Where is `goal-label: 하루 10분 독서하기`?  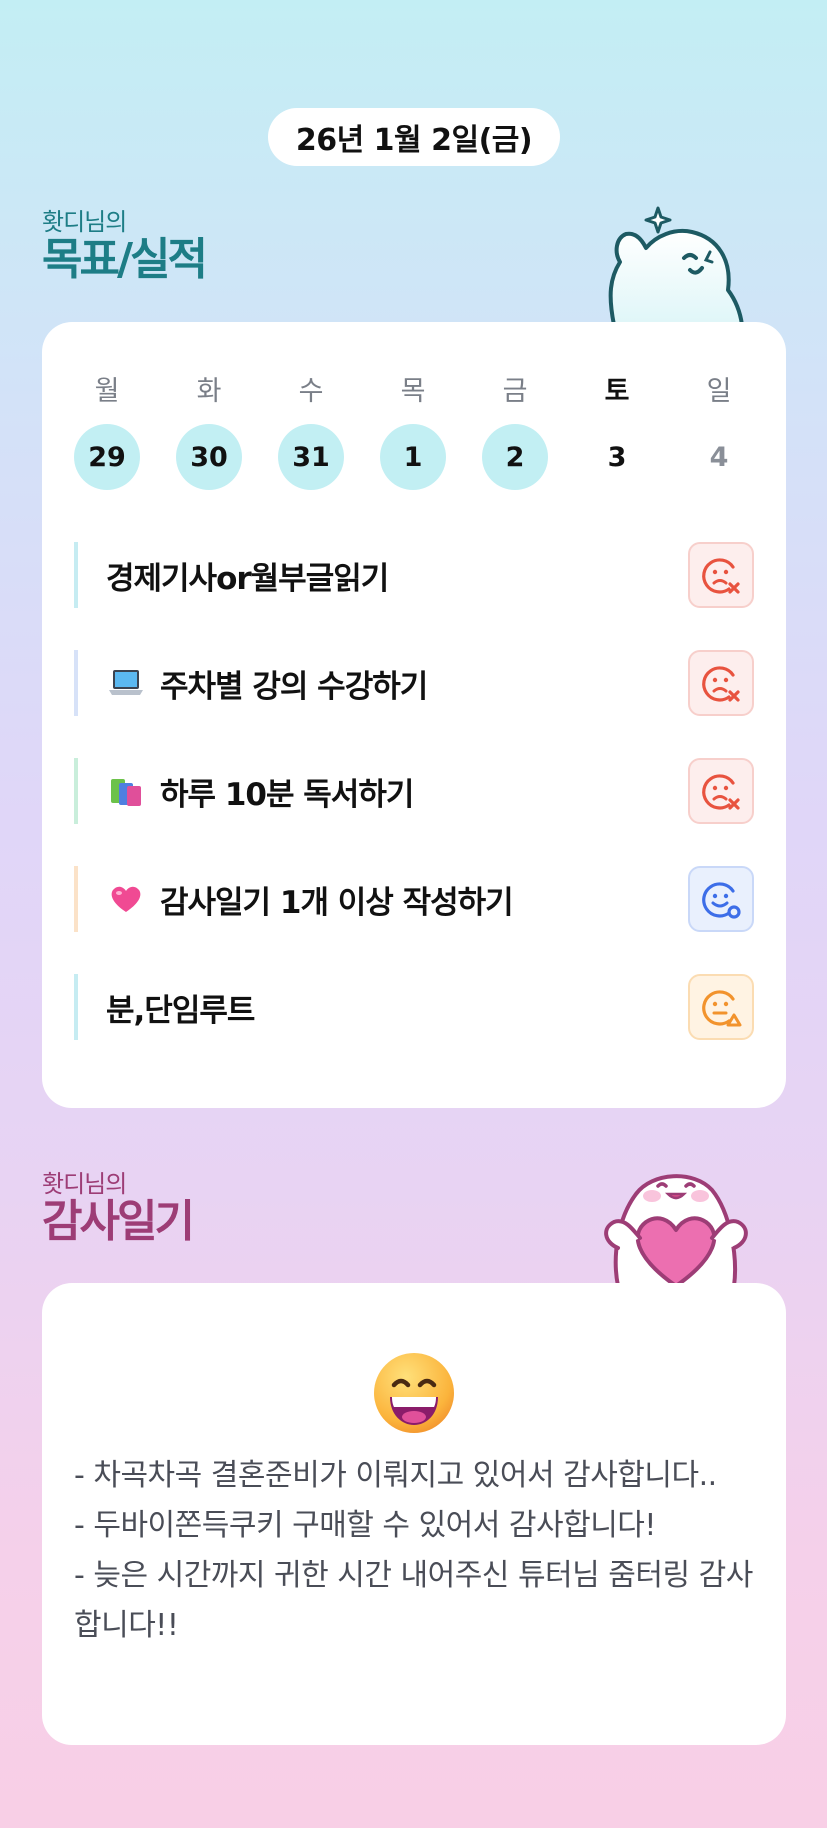 goal-label: 하루 10분 독서하기 is located at coordinates (287, 794).